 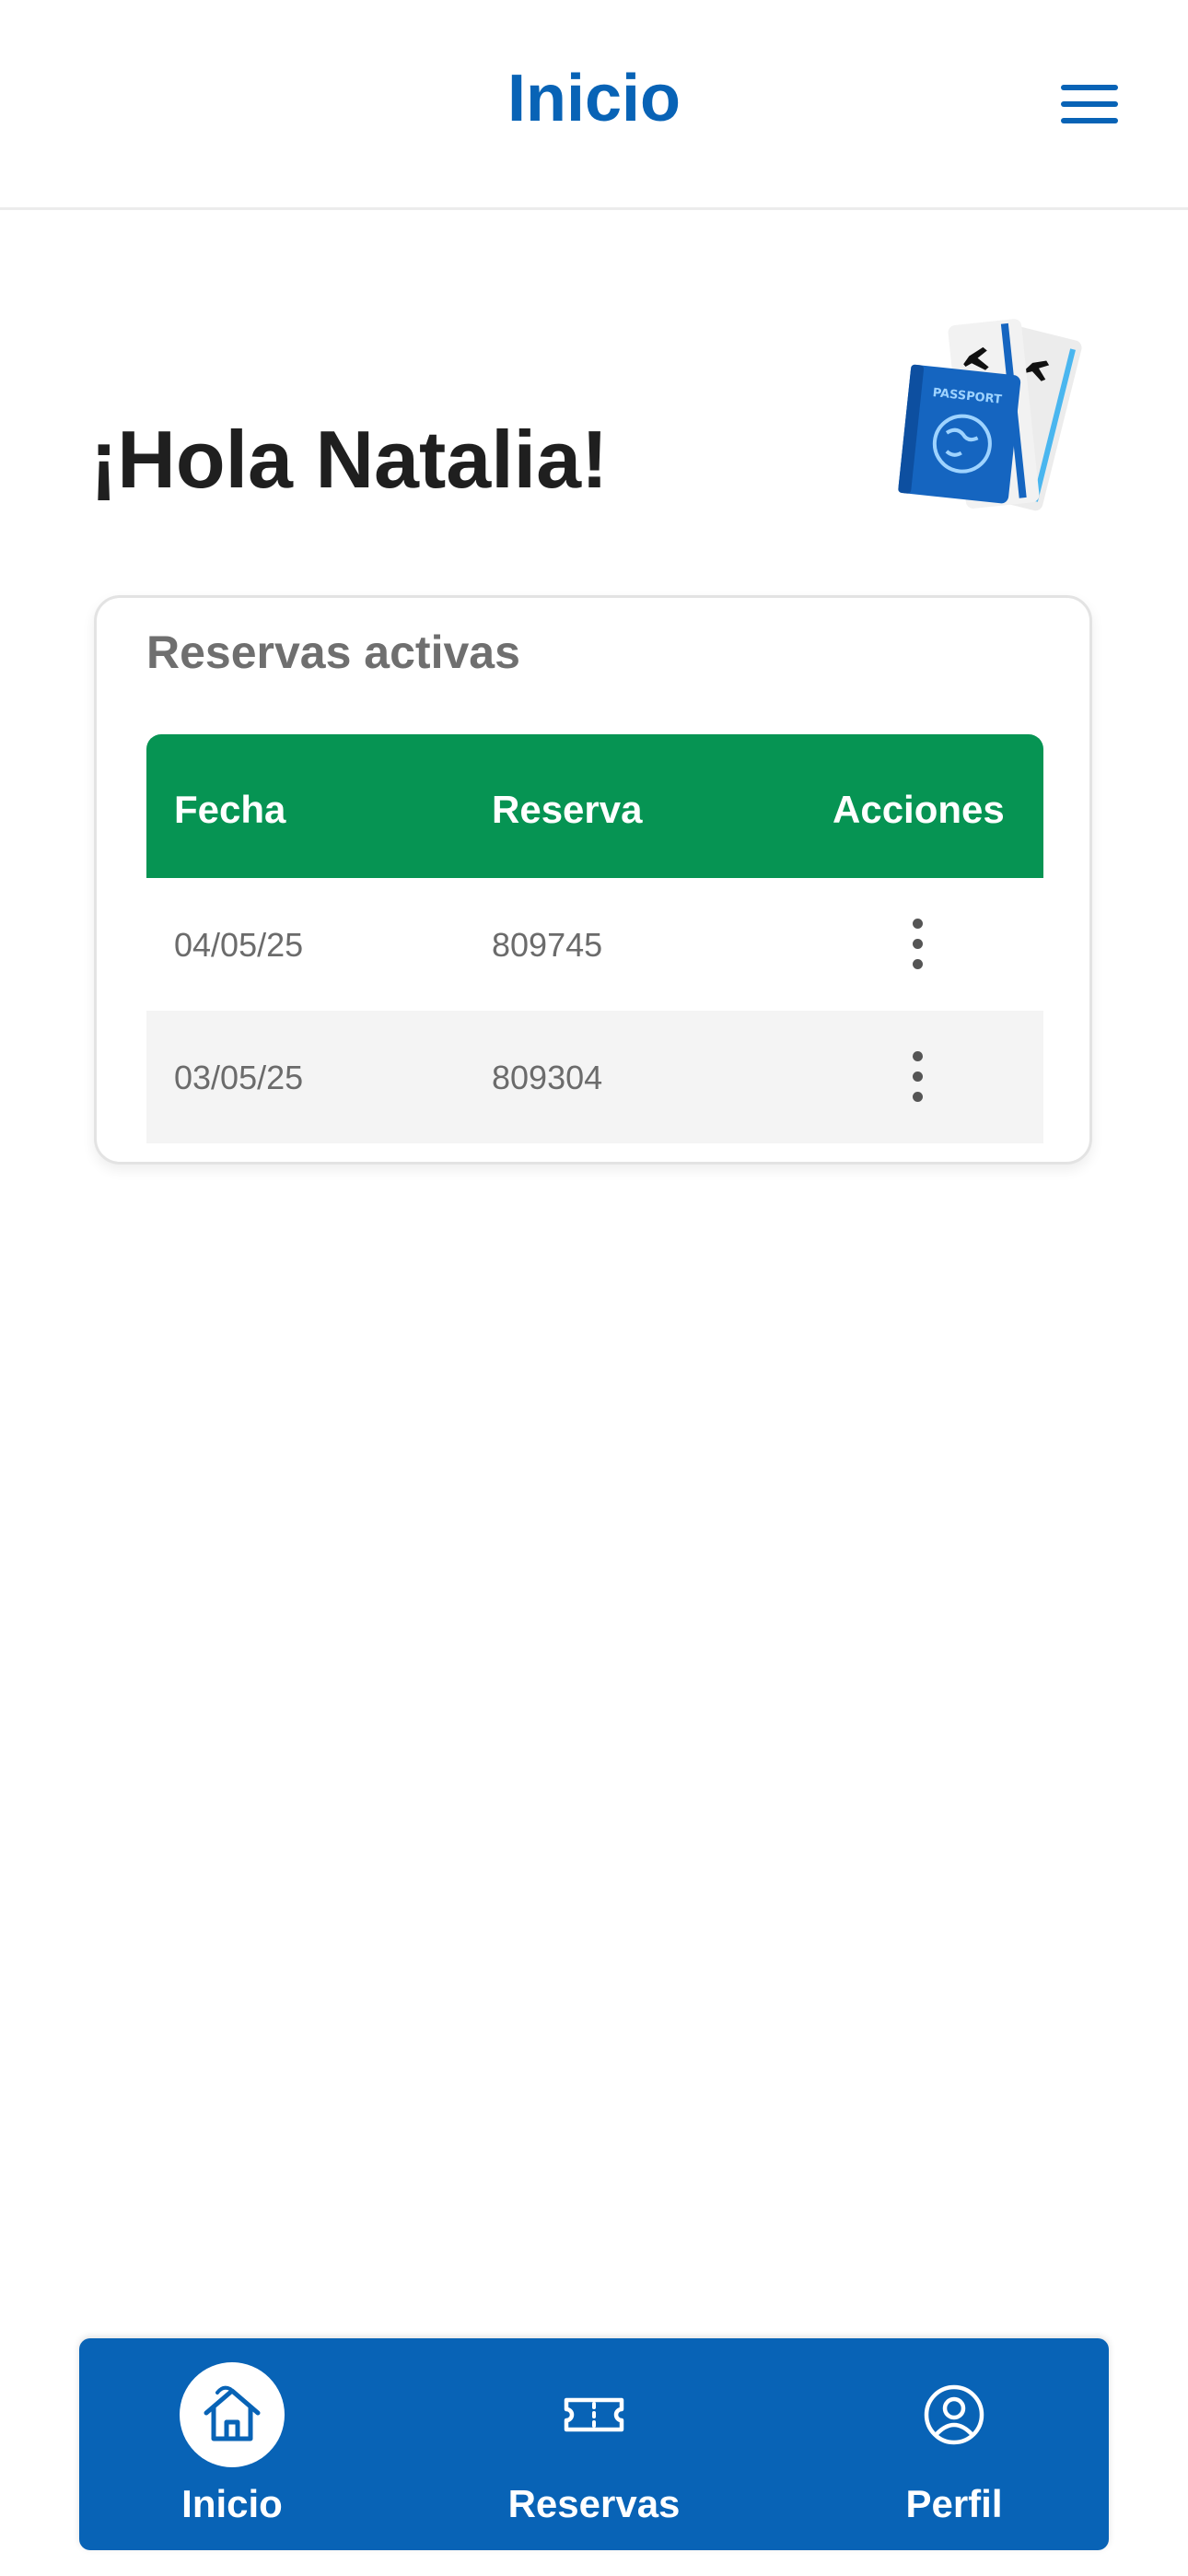 What do you see at coordinates (990, 415) in the screenshot?
I see `passport-tickets-illustration: PASSPORT` at bounding box center [990, 415].